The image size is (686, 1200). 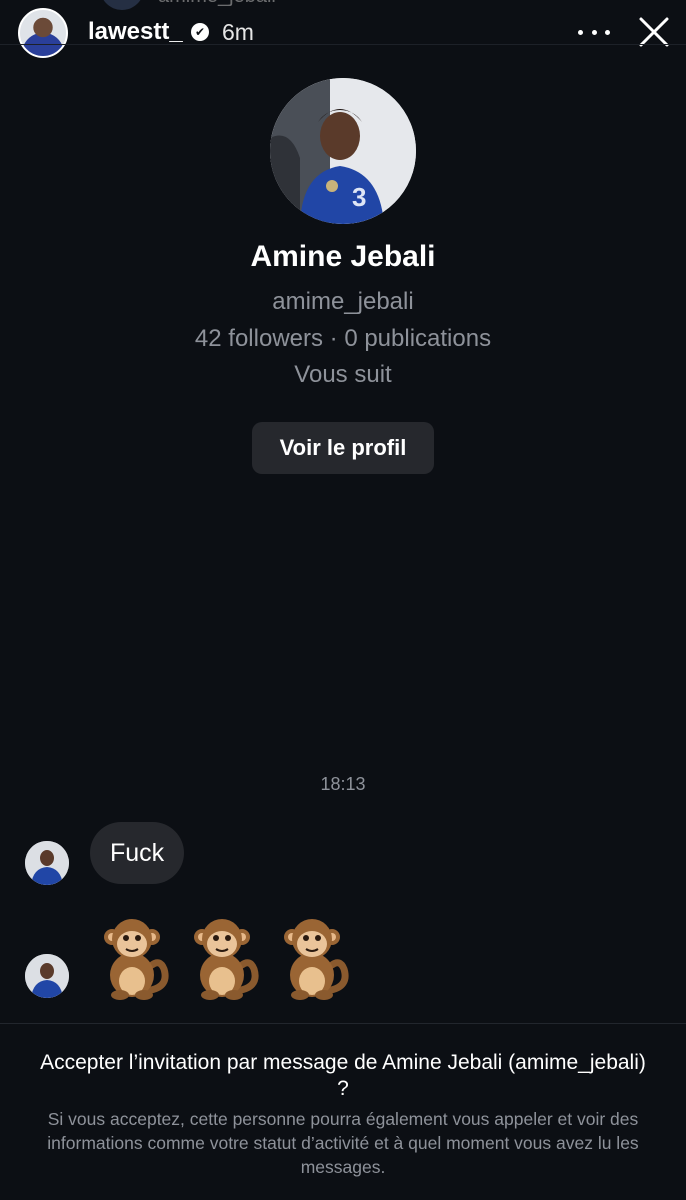 I want to click on profile-name: Amine Jebali, so click(x=343, y=256).